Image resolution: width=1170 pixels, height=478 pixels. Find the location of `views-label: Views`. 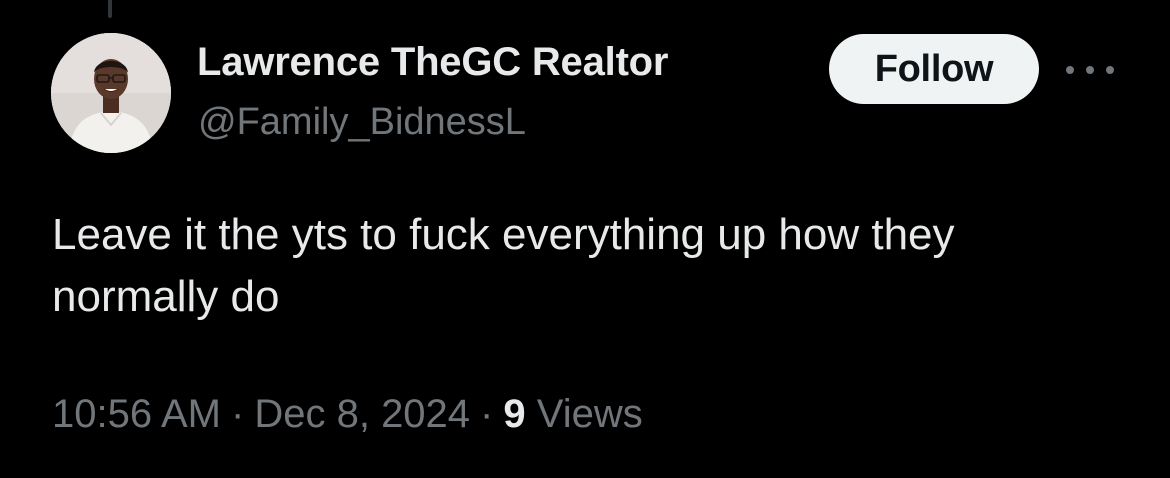

views-label: Views is located at coordinates (590, 414).